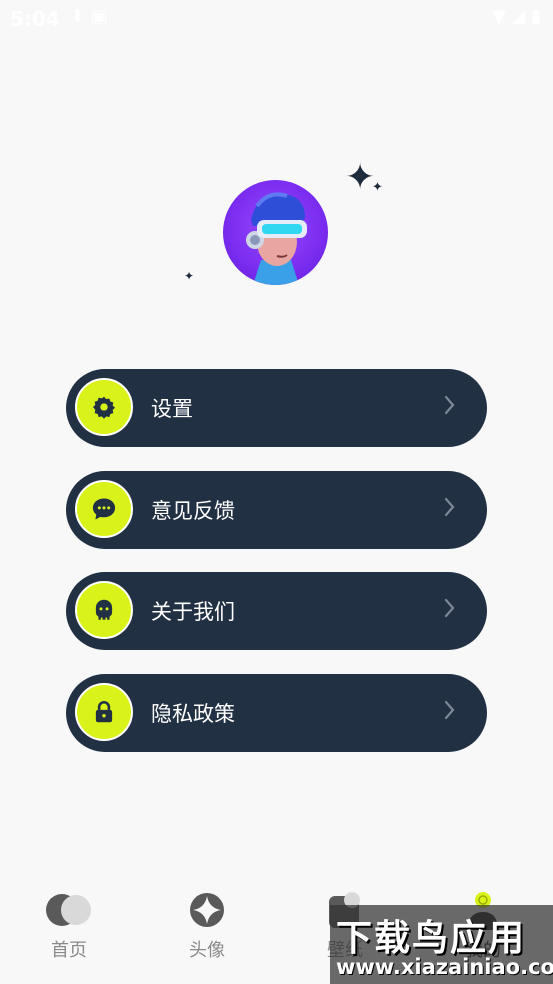 The height and width of the screenshot is (984, 553). What do you see at coordinates (207, 910) in the screenshot?
I see `compass-star-icon` at bounding box center [207, 910].